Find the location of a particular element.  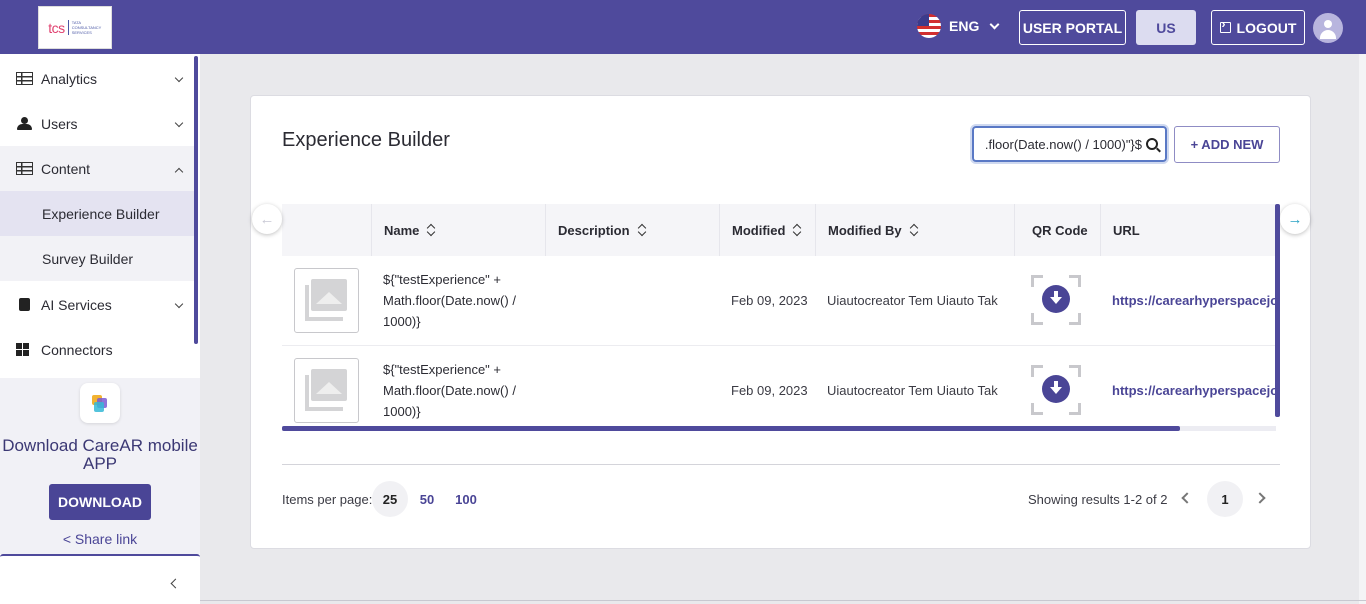

table-vertical-scrollbar is located at coordinates (1277, 310).